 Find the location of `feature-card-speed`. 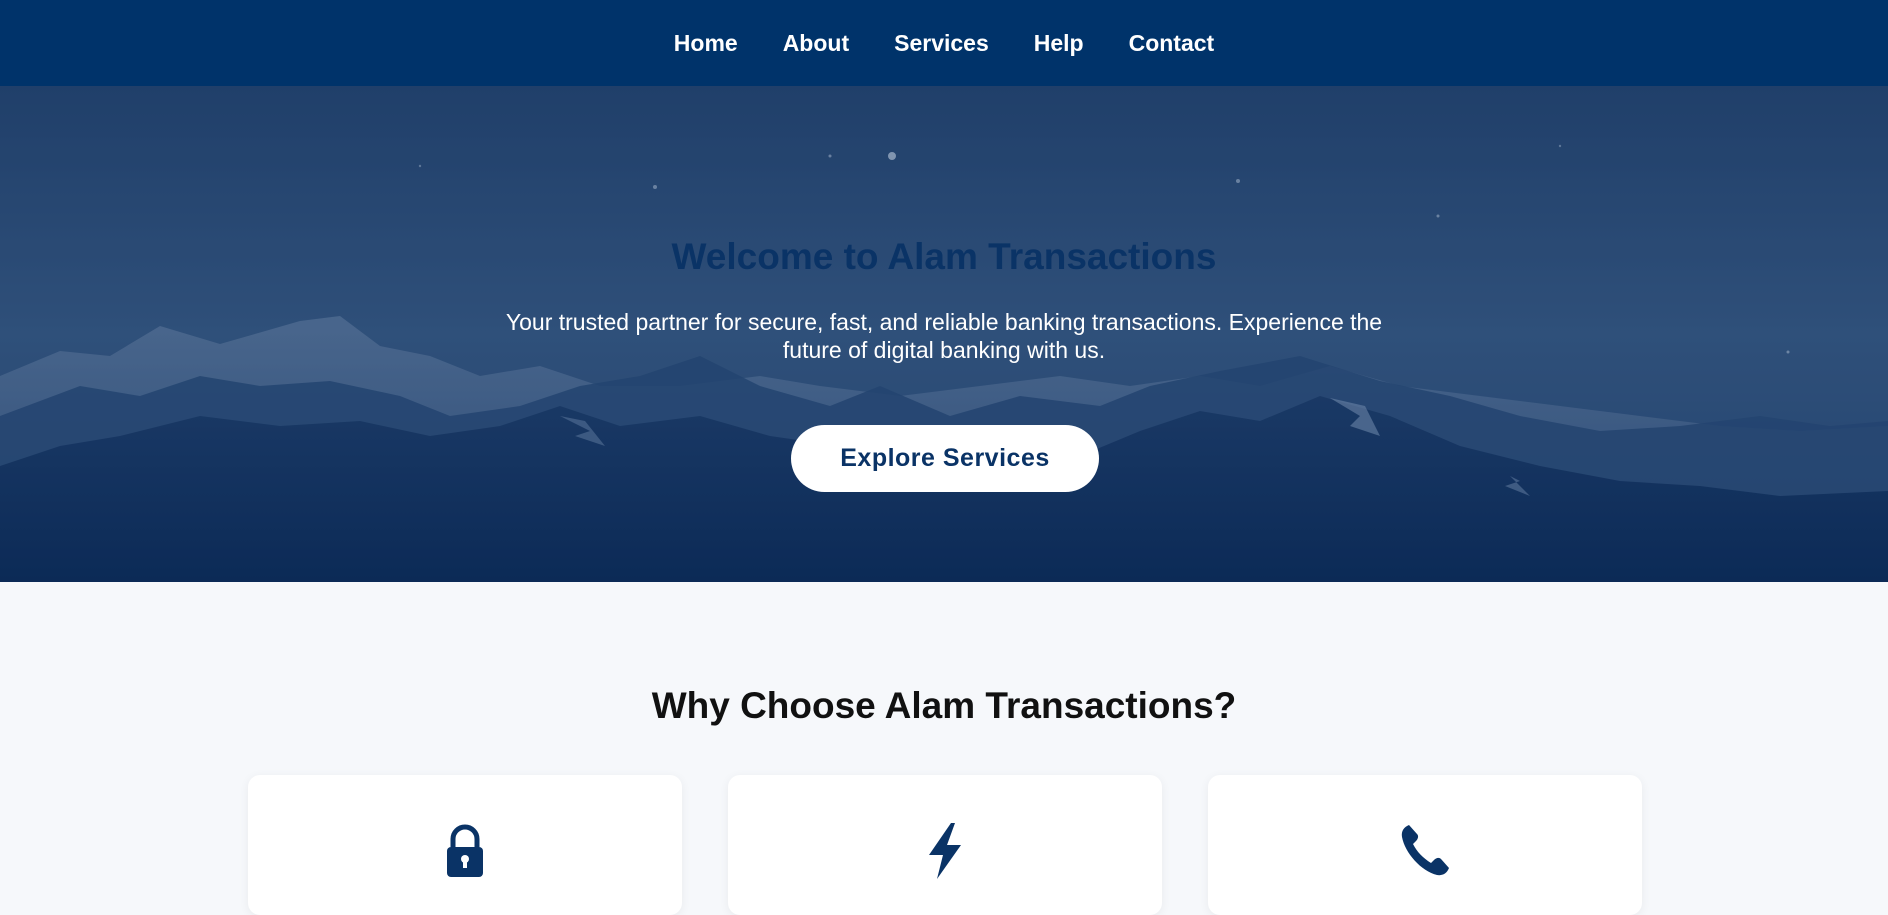

feature-card-speed is located at coordinates (945, 845).